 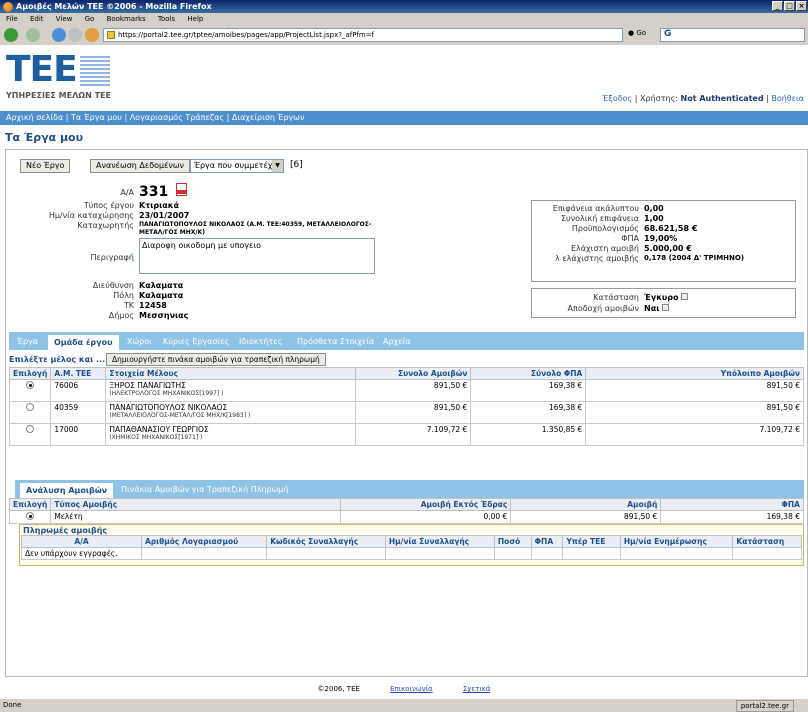 I want to click on col-fee: Αμοιβή, so click(x=586, y=504).